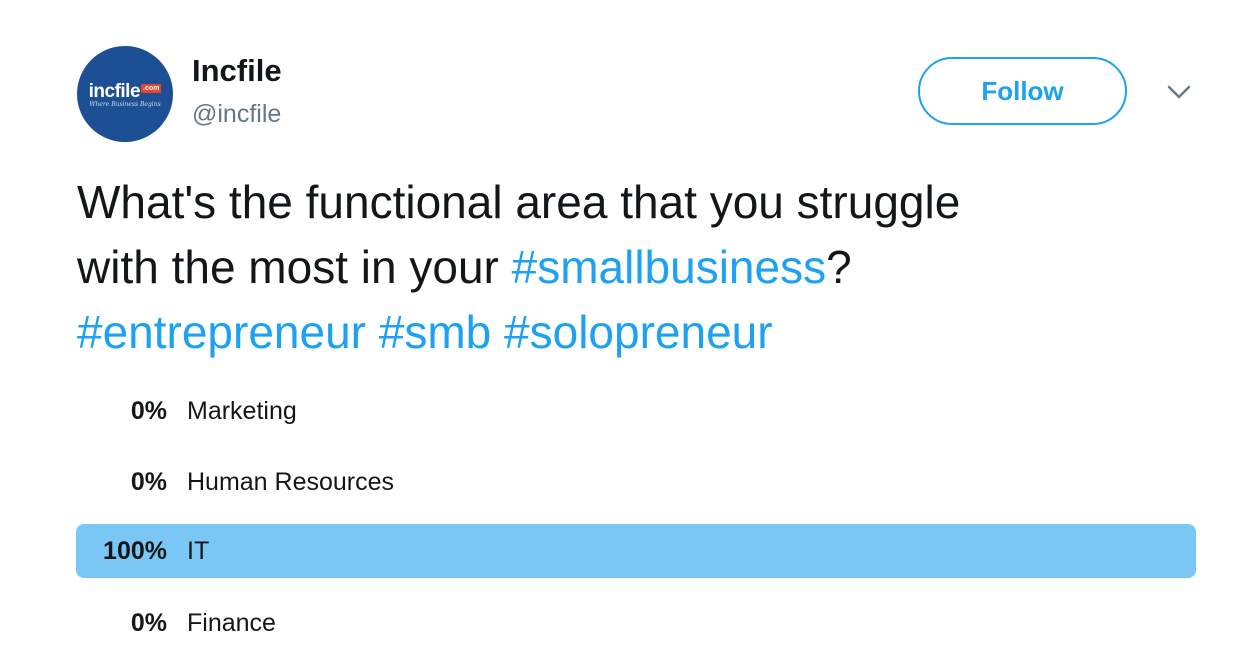 The height and width of the screenshot is (668, 1258). What do you see at coordinates (221, 332) in the screenshot?
I see `hashtag-link: #entrepreneur` at bounding box center [221, 332].